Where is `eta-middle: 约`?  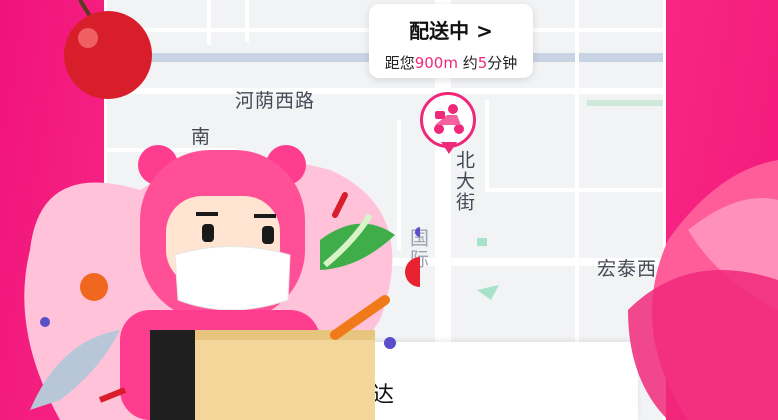 eta-middle: 约 is located at coordinates (467, 63).